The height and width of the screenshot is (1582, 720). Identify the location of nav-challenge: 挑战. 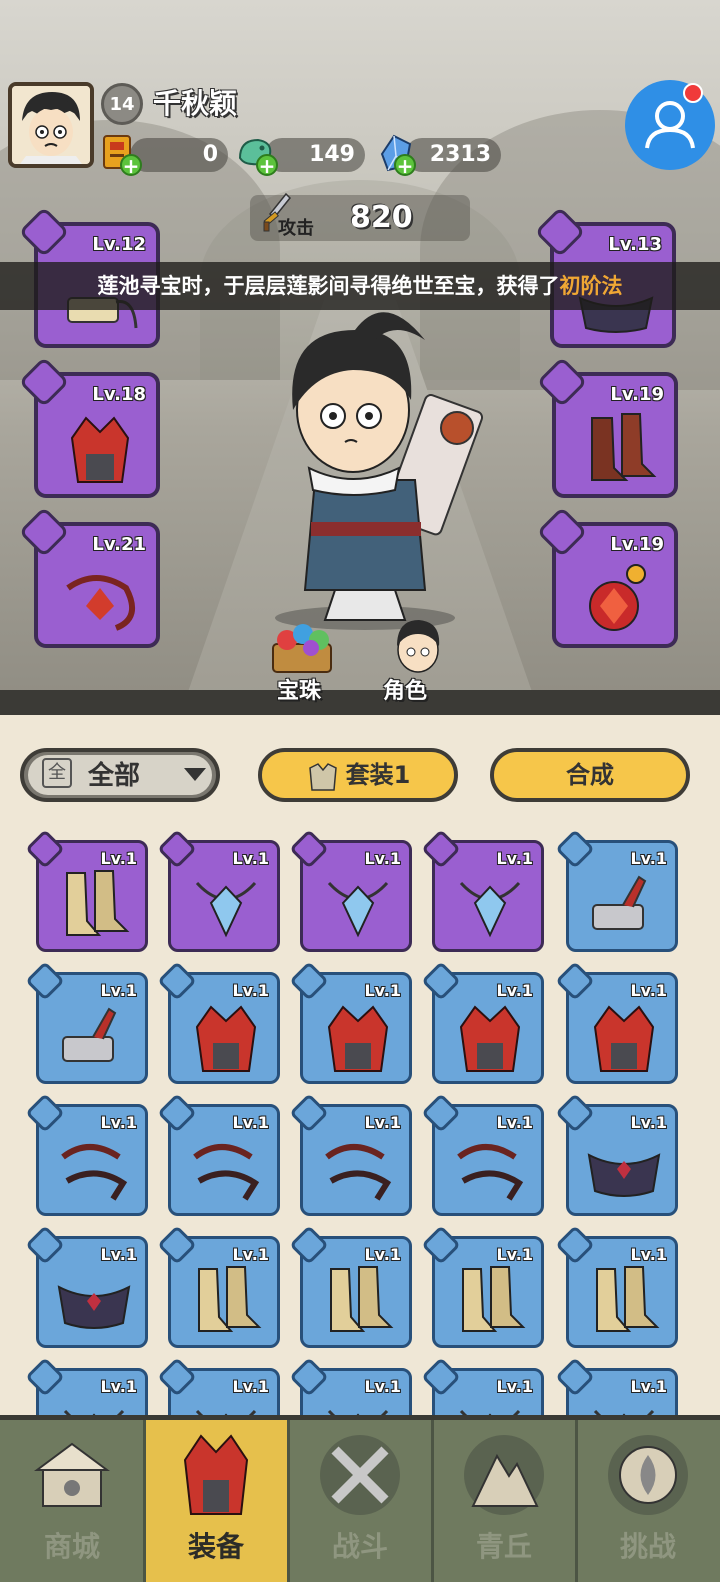
(648, 1501).